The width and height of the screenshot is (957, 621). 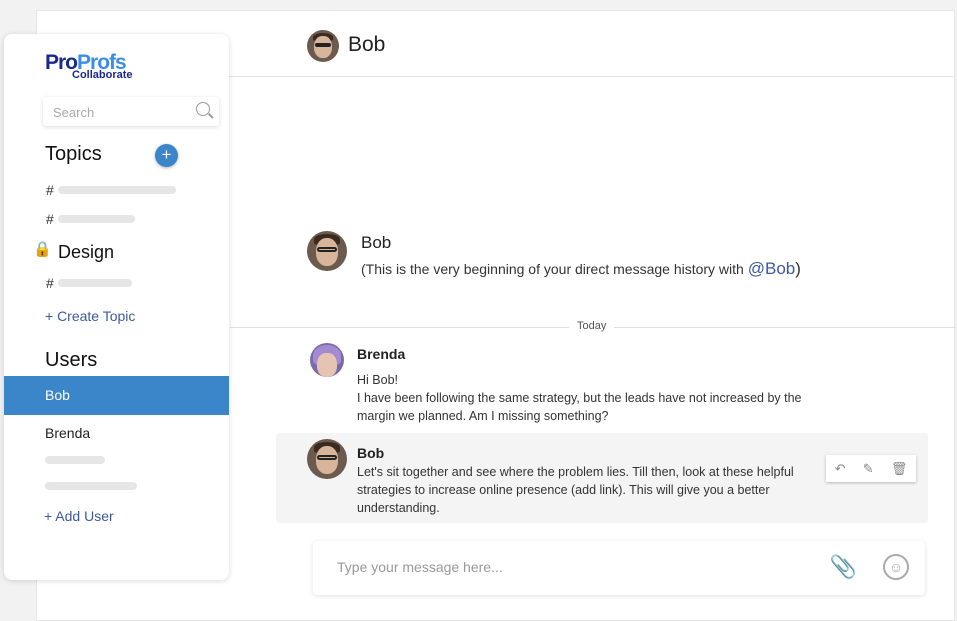 What do you see at coordinates (42, 249) in the screenshot?
I see `lock-icon: 🔒` at bounding box center [42, 249].